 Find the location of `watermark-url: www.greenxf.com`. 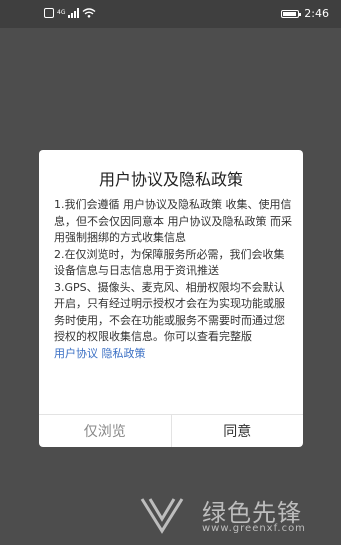

watermark-url: www.greenxf.com is located at coordinates (254, 528).